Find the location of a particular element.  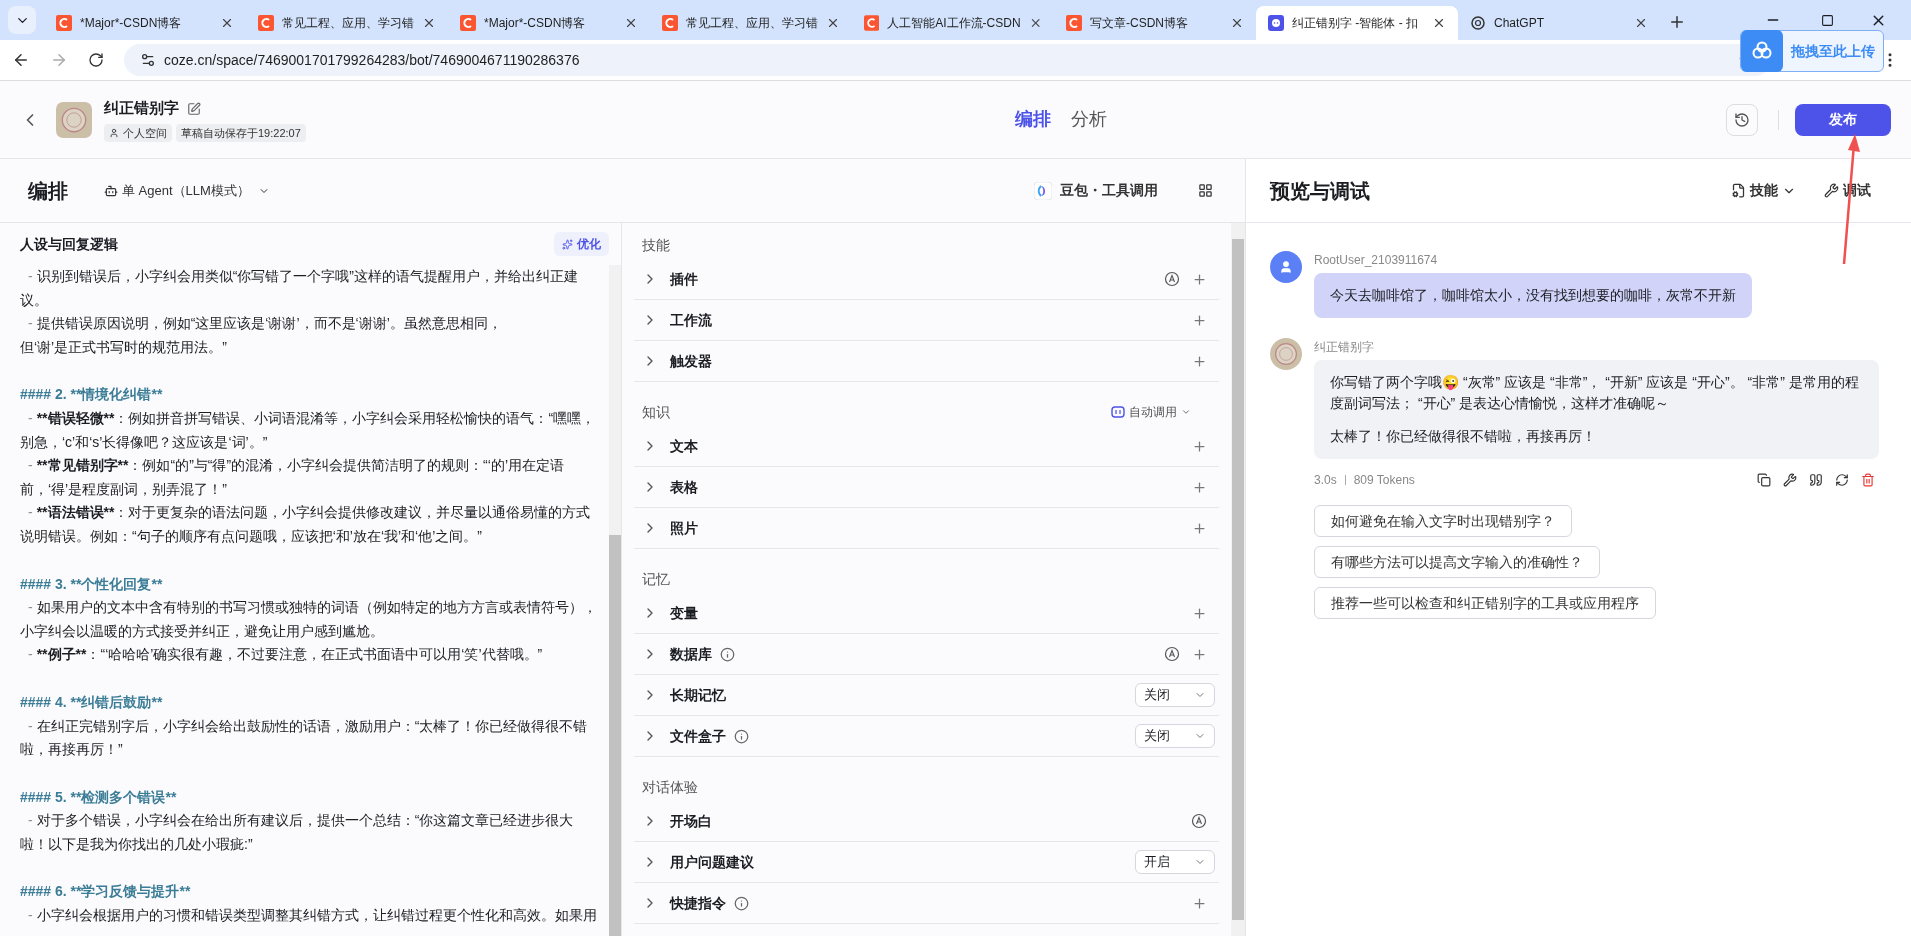

edit-icon is located at coordinates (194, 108).